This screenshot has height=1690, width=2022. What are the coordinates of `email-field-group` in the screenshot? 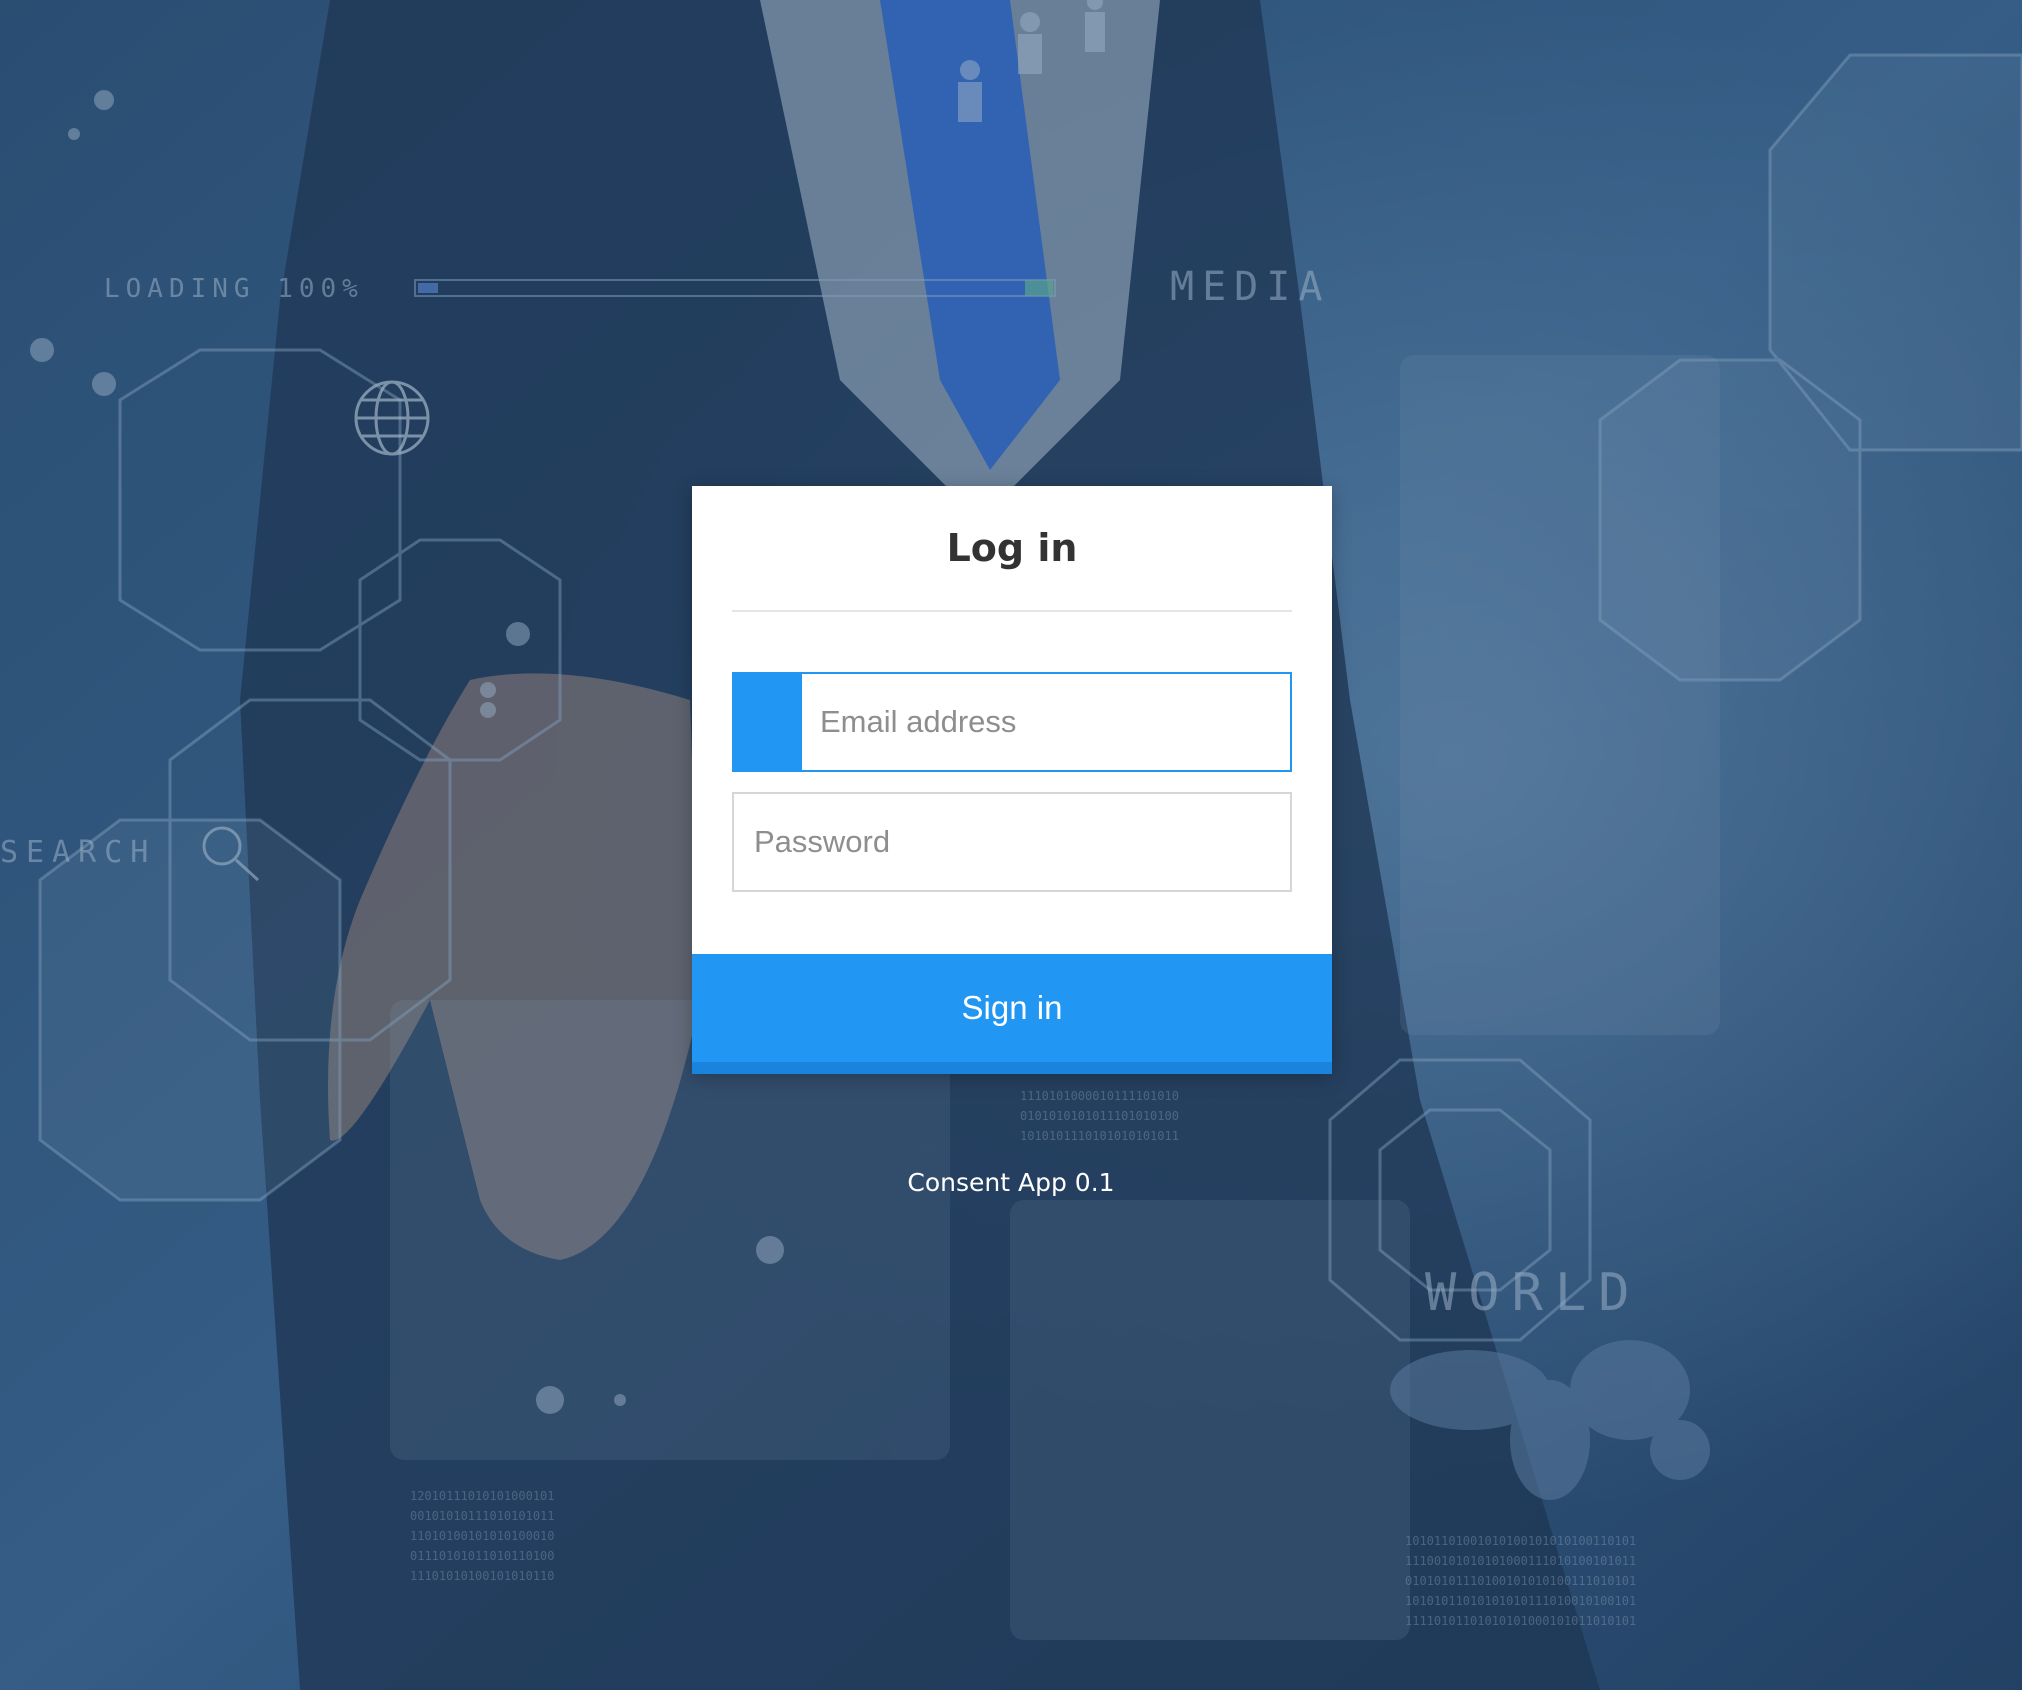 It's located at (1012, 722).